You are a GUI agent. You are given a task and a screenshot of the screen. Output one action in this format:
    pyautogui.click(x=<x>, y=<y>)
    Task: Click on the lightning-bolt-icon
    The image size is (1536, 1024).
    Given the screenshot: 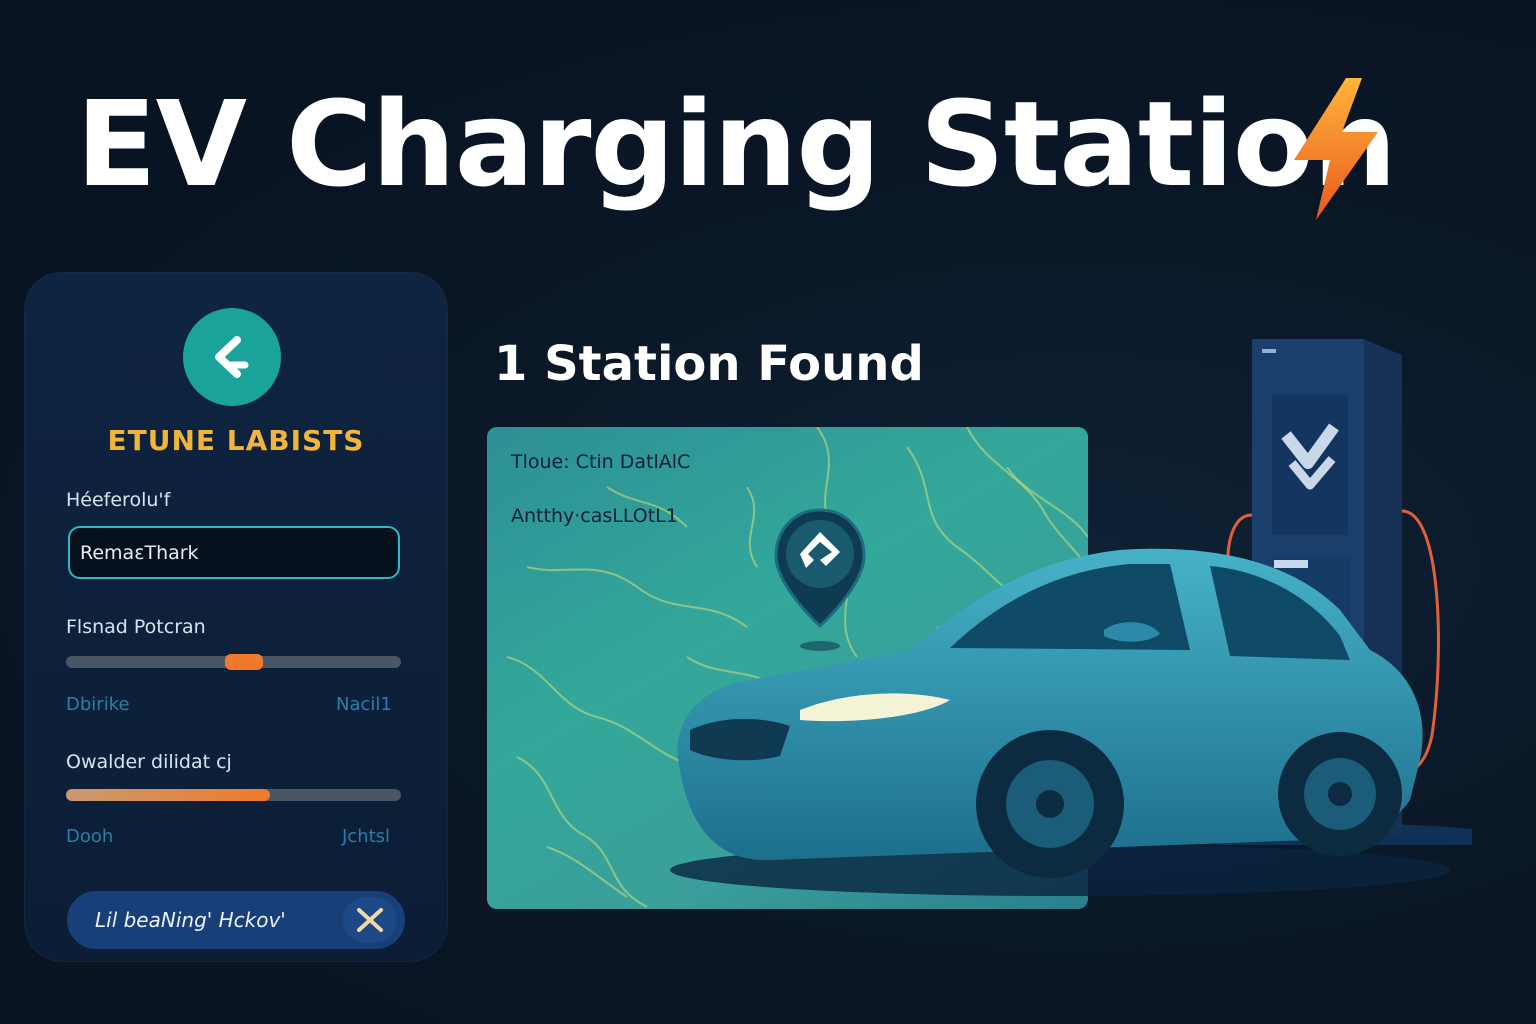 What is the action you would take?
    pyautogui.click(x=1336, y=149)
    